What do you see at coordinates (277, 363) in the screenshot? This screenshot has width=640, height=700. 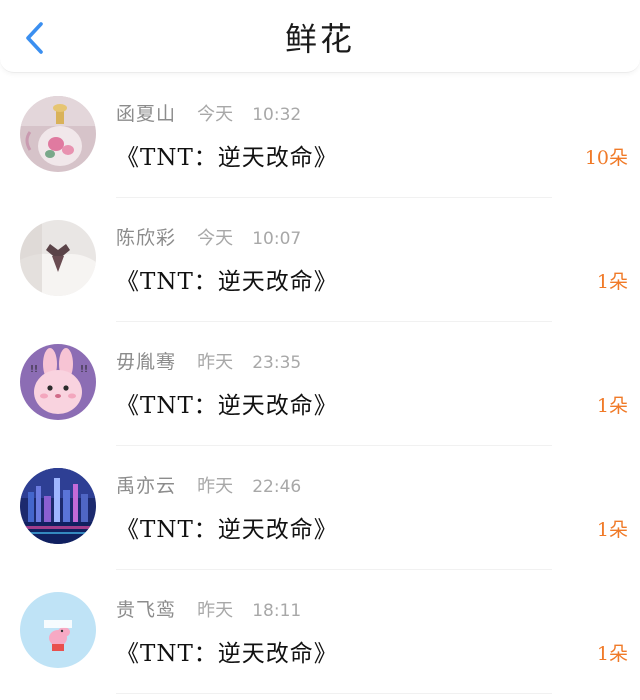 I see `item-time: 23:35` at bounding box center [277, 363].